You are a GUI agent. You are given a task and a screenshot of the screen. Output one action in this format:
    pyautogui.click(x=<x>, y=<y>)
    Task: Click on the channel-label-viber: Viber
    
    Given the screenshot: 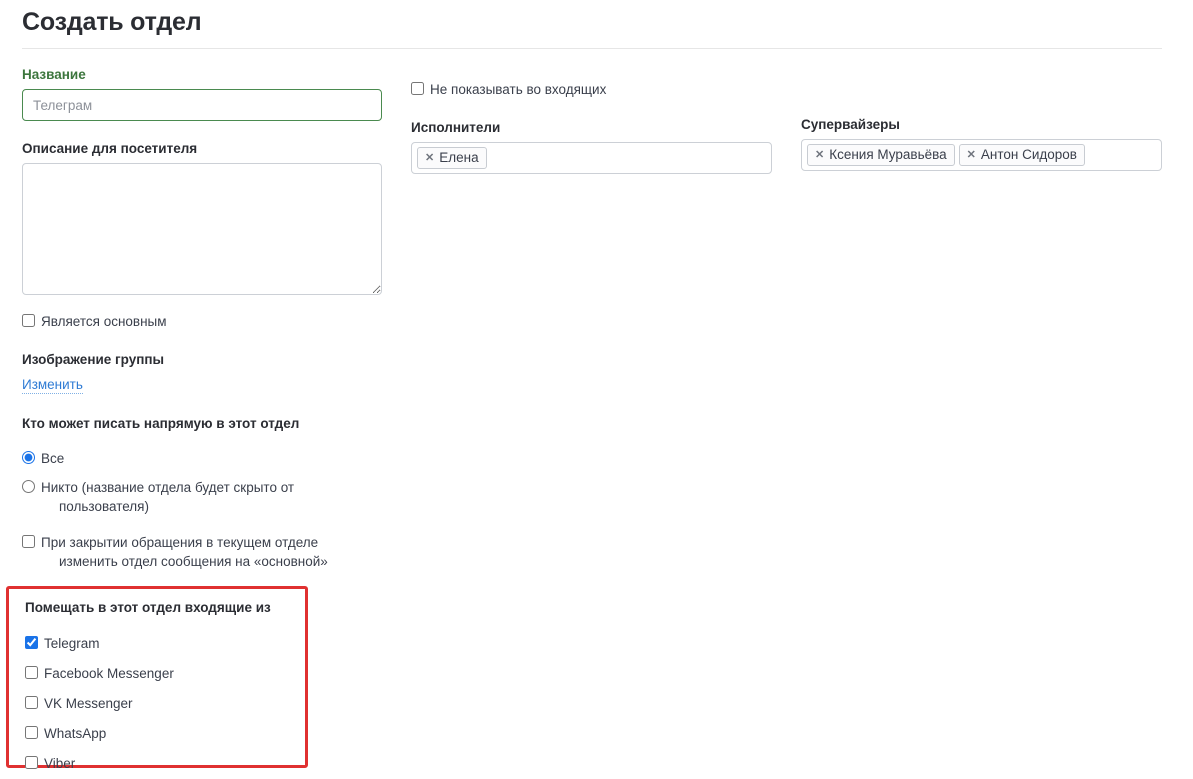 What is the action you would take?
    pyautogui.click(x=60, y=763)
    